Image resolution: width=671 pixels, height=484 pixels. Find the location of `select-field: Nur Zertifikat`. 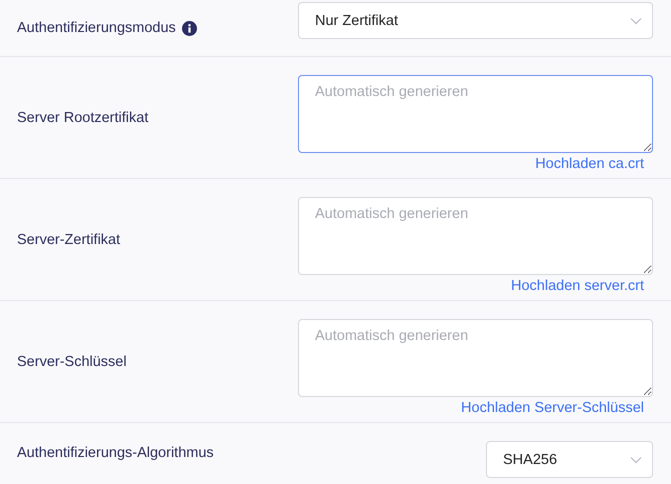

select-field: Nur Zertifikat is located at coordinates (475, 20).